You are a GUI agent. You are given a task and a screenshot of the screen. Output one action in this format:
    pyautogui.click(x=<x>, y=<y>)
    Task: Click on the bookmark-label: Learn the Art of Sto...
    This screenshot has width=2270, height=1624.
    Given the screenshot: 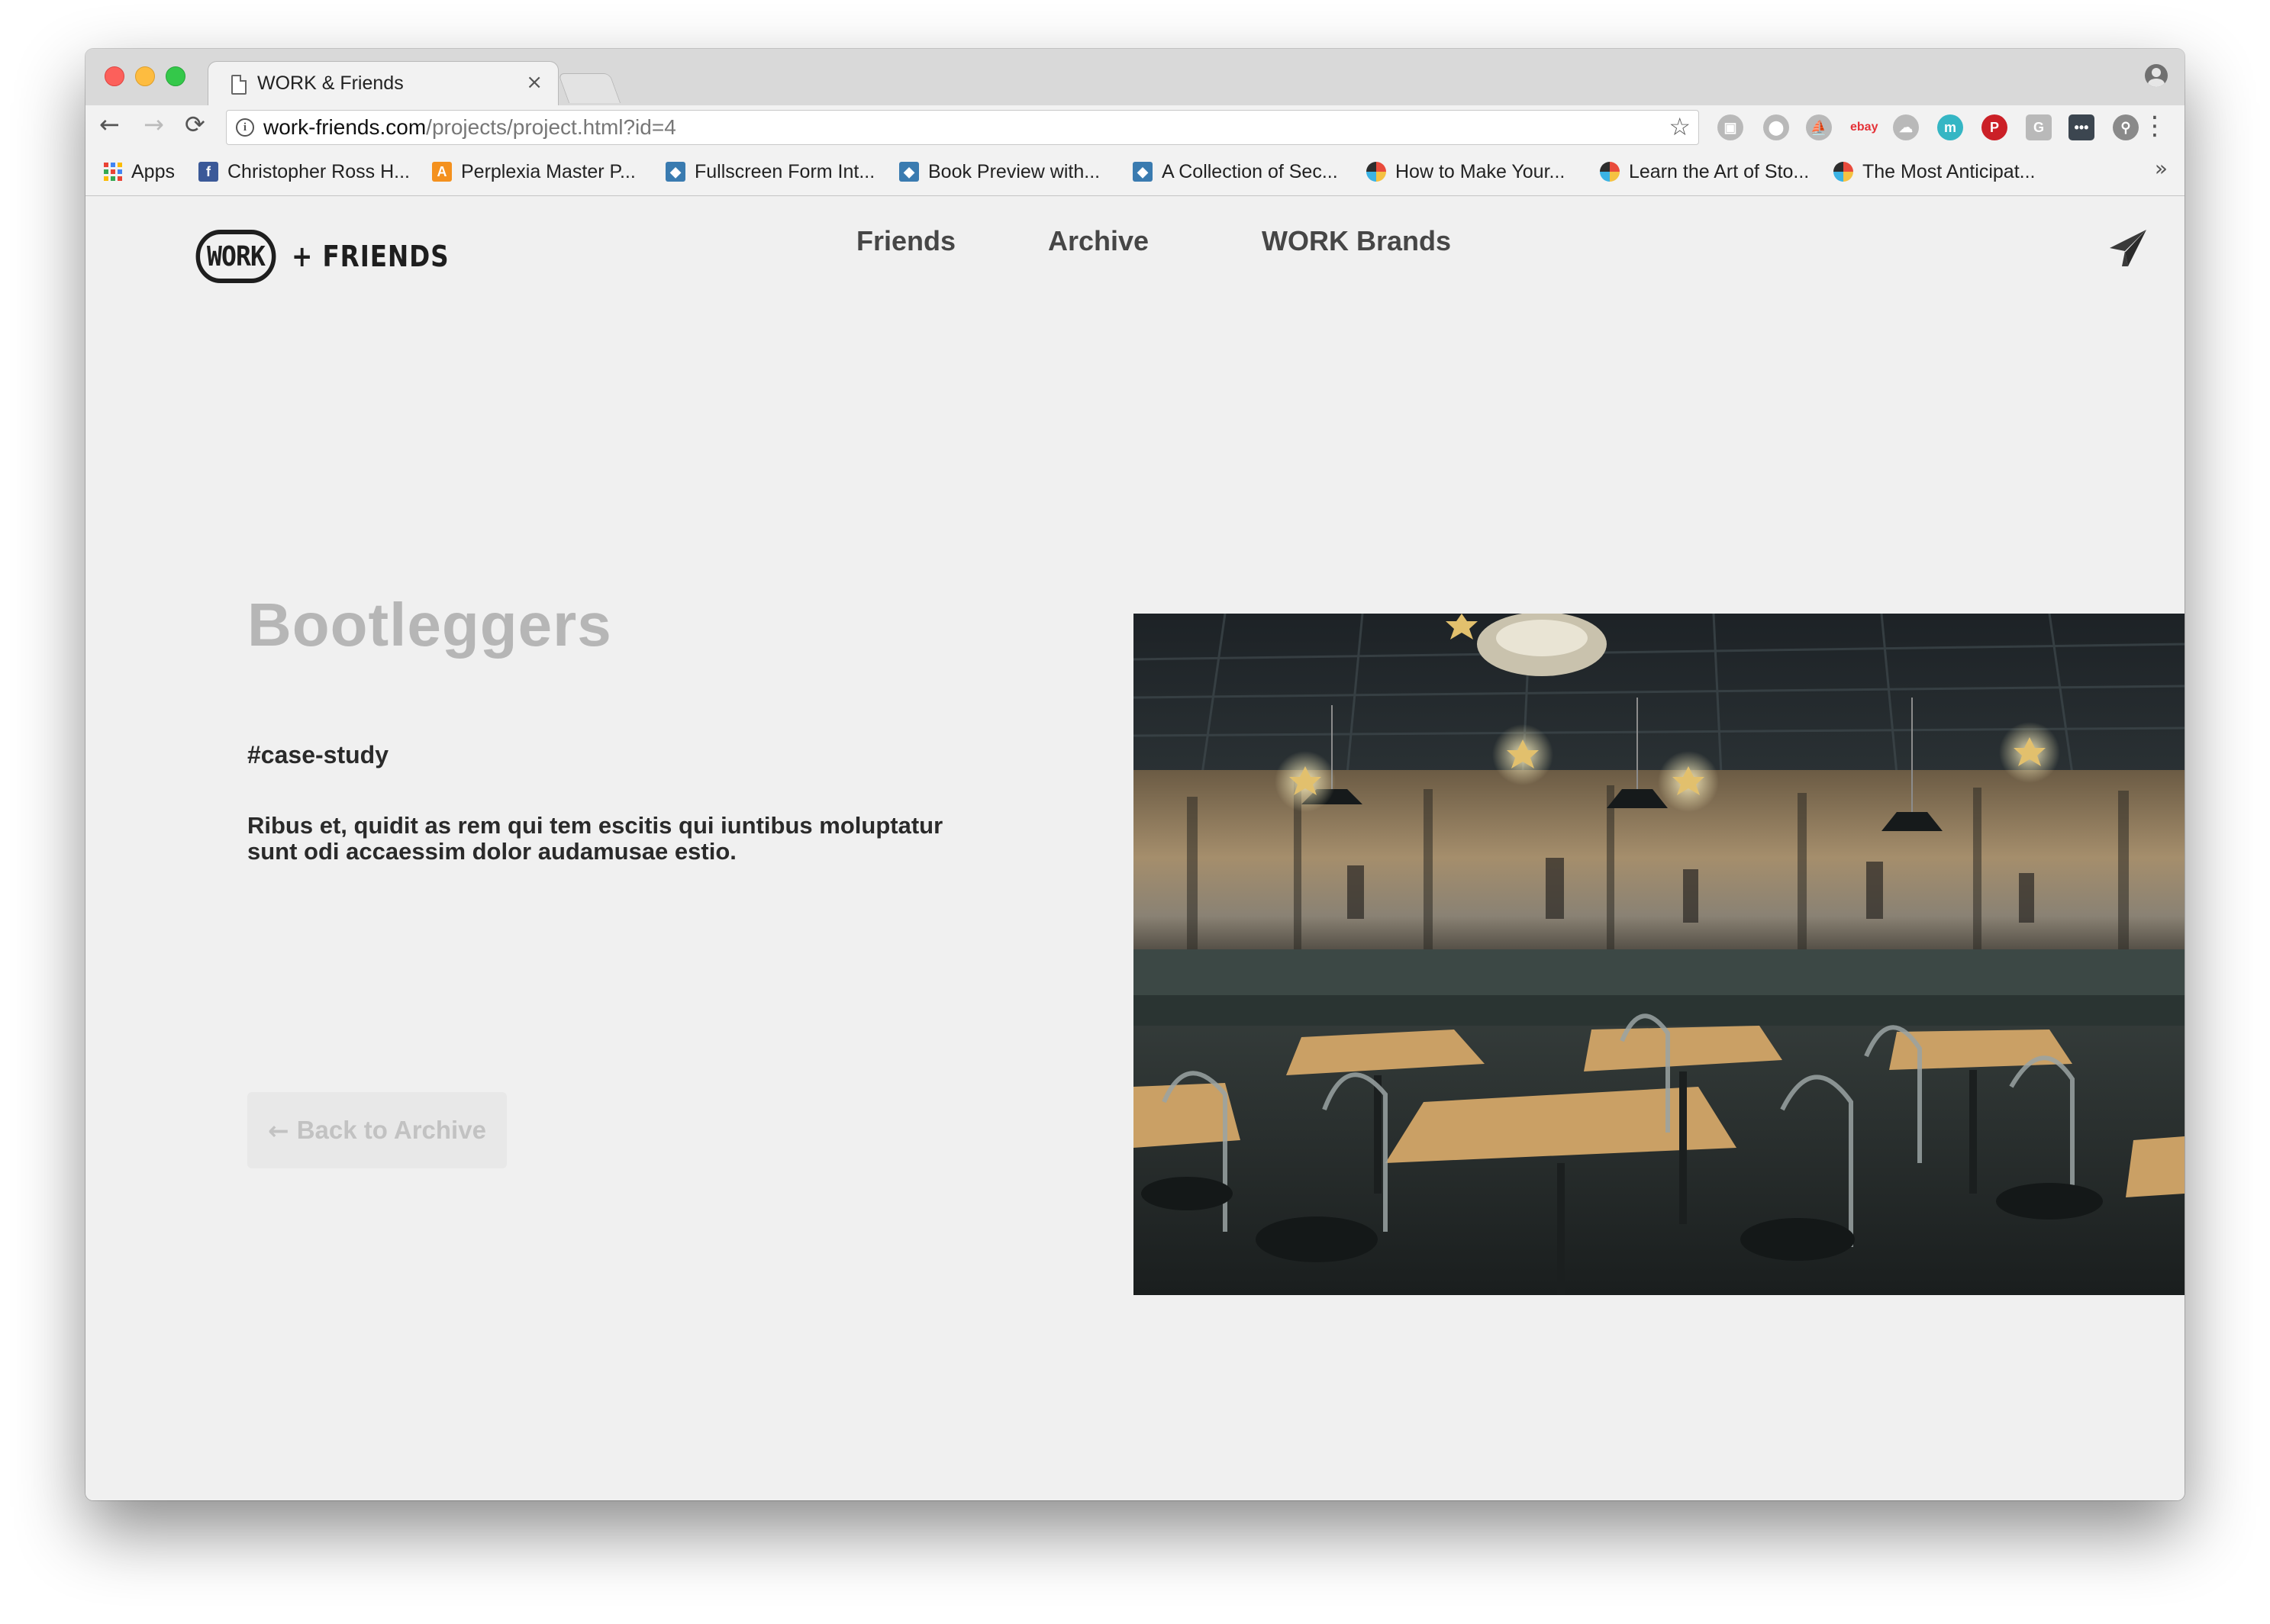 What is the action you would take?
    pyautogui.click(x=1719, y=171)
    